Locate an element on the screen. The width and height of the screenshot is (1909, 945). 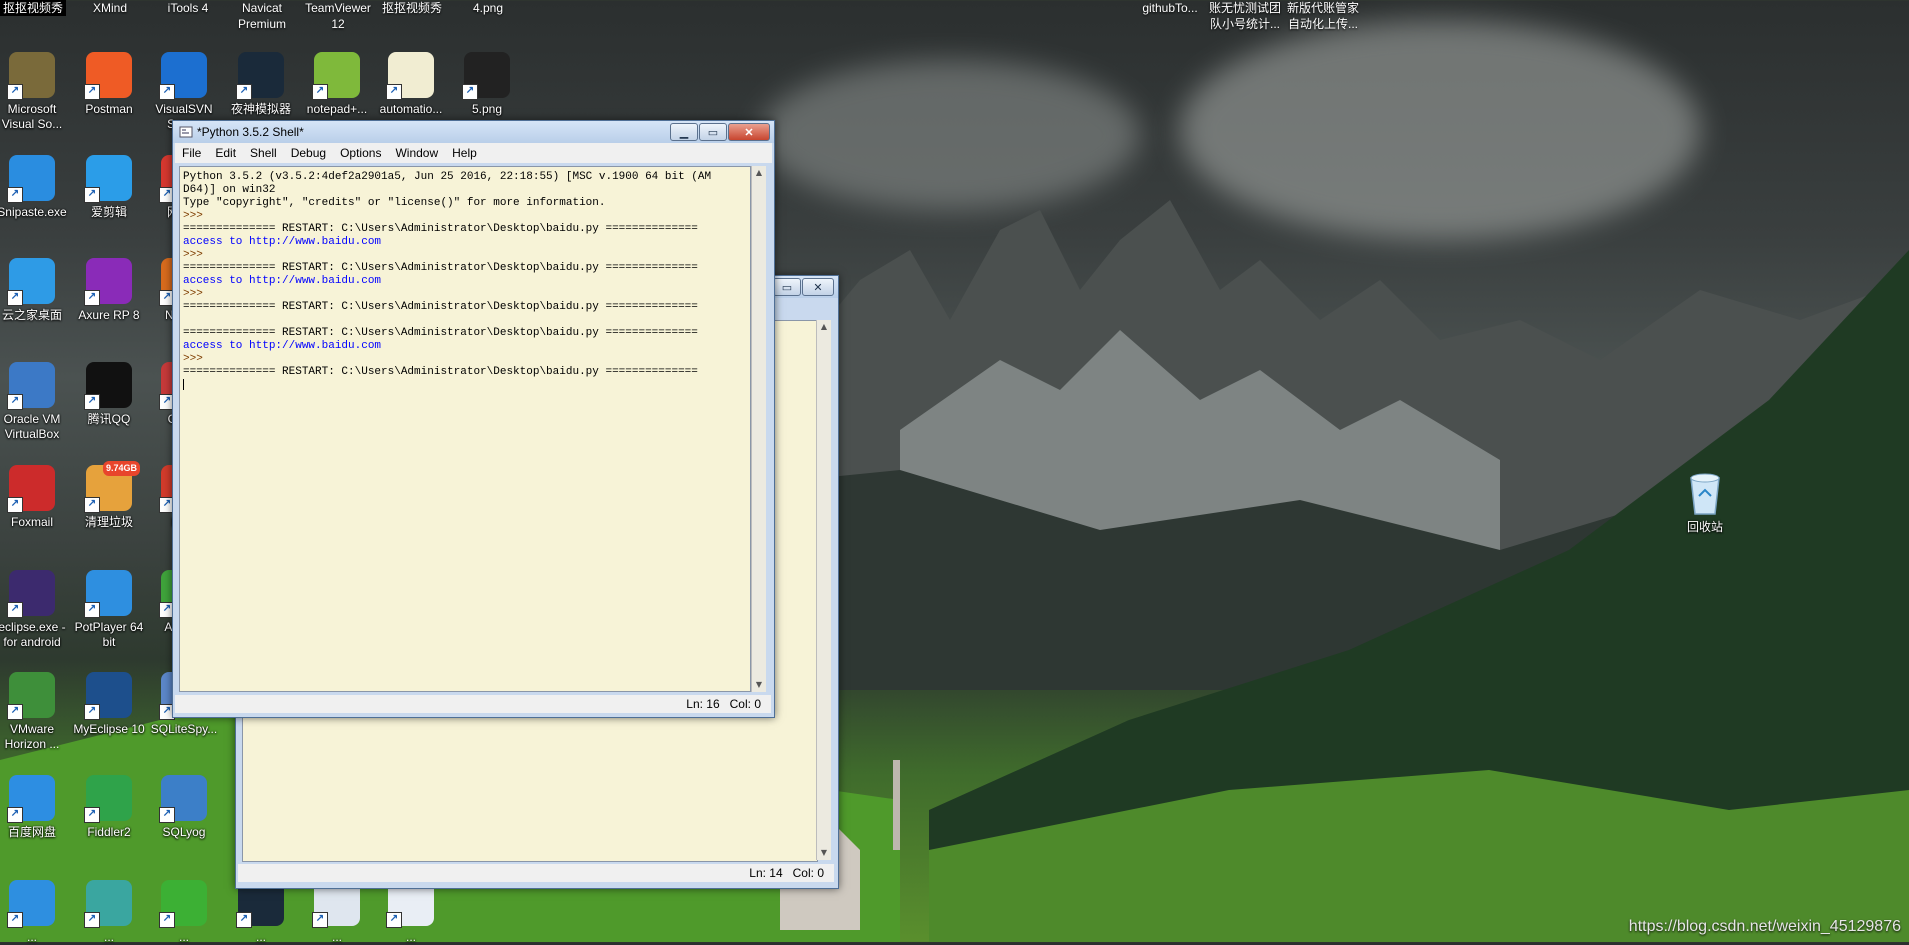
desktop-icon-label: 夜神模拟器 is located at coordinates (260, 109).